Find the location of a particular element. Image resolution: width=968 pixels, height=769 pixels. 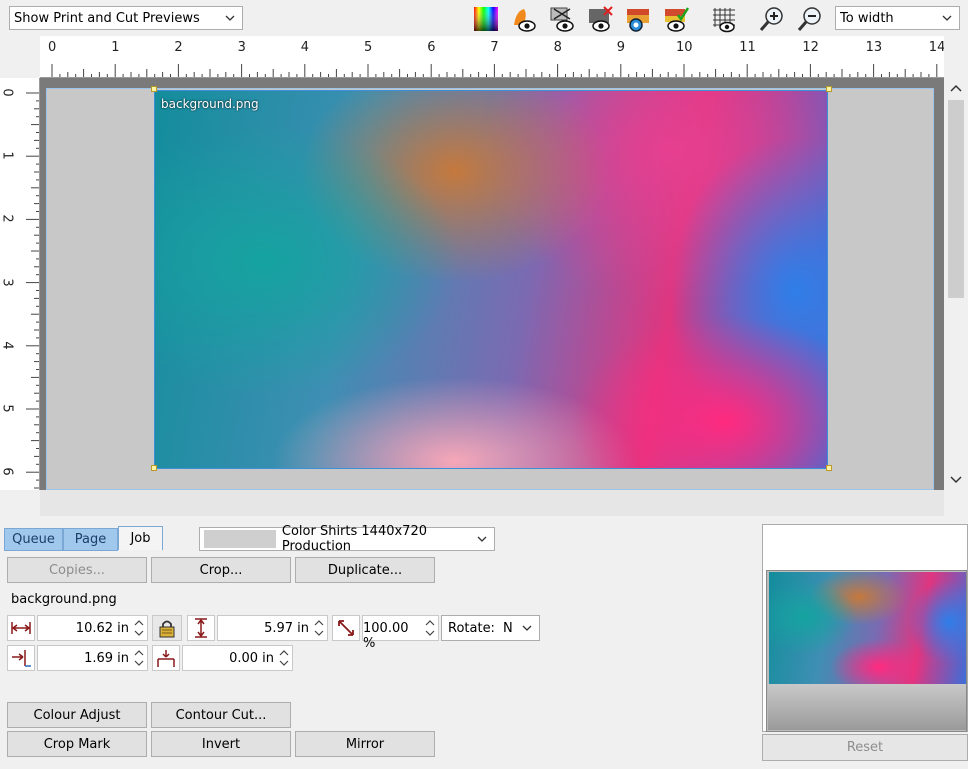

ruler-label: 9 is located at coordinates (621, 47).